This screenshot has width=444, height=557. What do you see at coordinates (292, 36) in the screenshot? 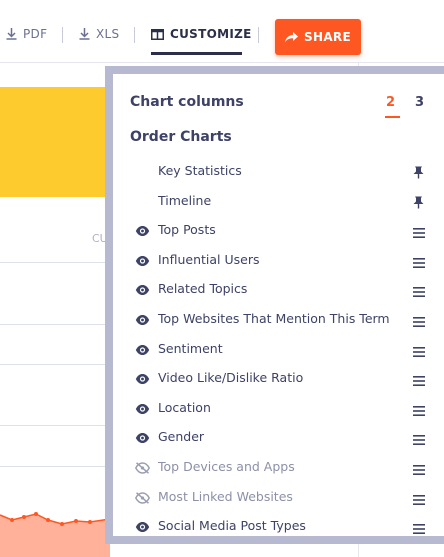
I see `share-icon` at bounding box center [292, 36].